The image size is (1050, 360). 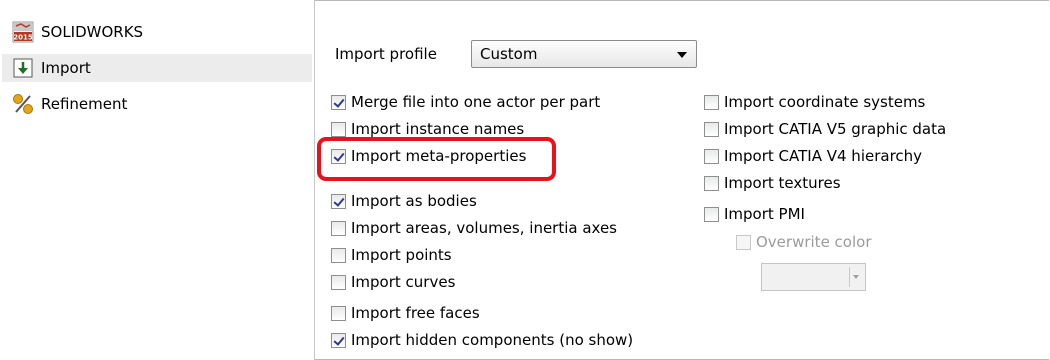 I want to click on option-import-areas-volumes: Import areas, volumes, inertia axes, so click(x=474, y=228).